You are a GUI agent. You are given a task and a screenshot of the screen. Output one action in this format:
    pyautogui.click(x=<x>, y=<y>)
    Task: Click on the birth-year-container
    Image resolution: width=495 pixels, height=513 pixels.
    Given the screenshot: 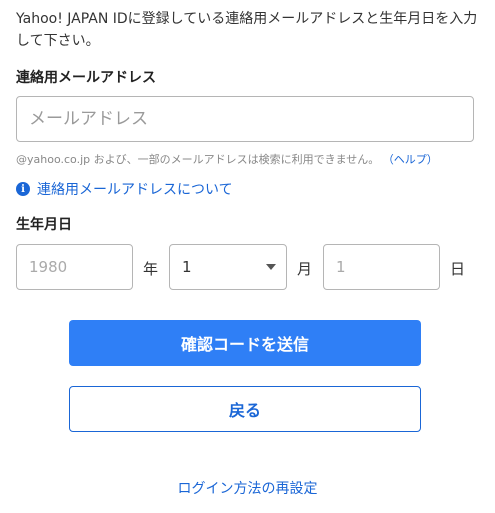 What is the action you would take?
    pyautogui.click(x=74, y=267)
    